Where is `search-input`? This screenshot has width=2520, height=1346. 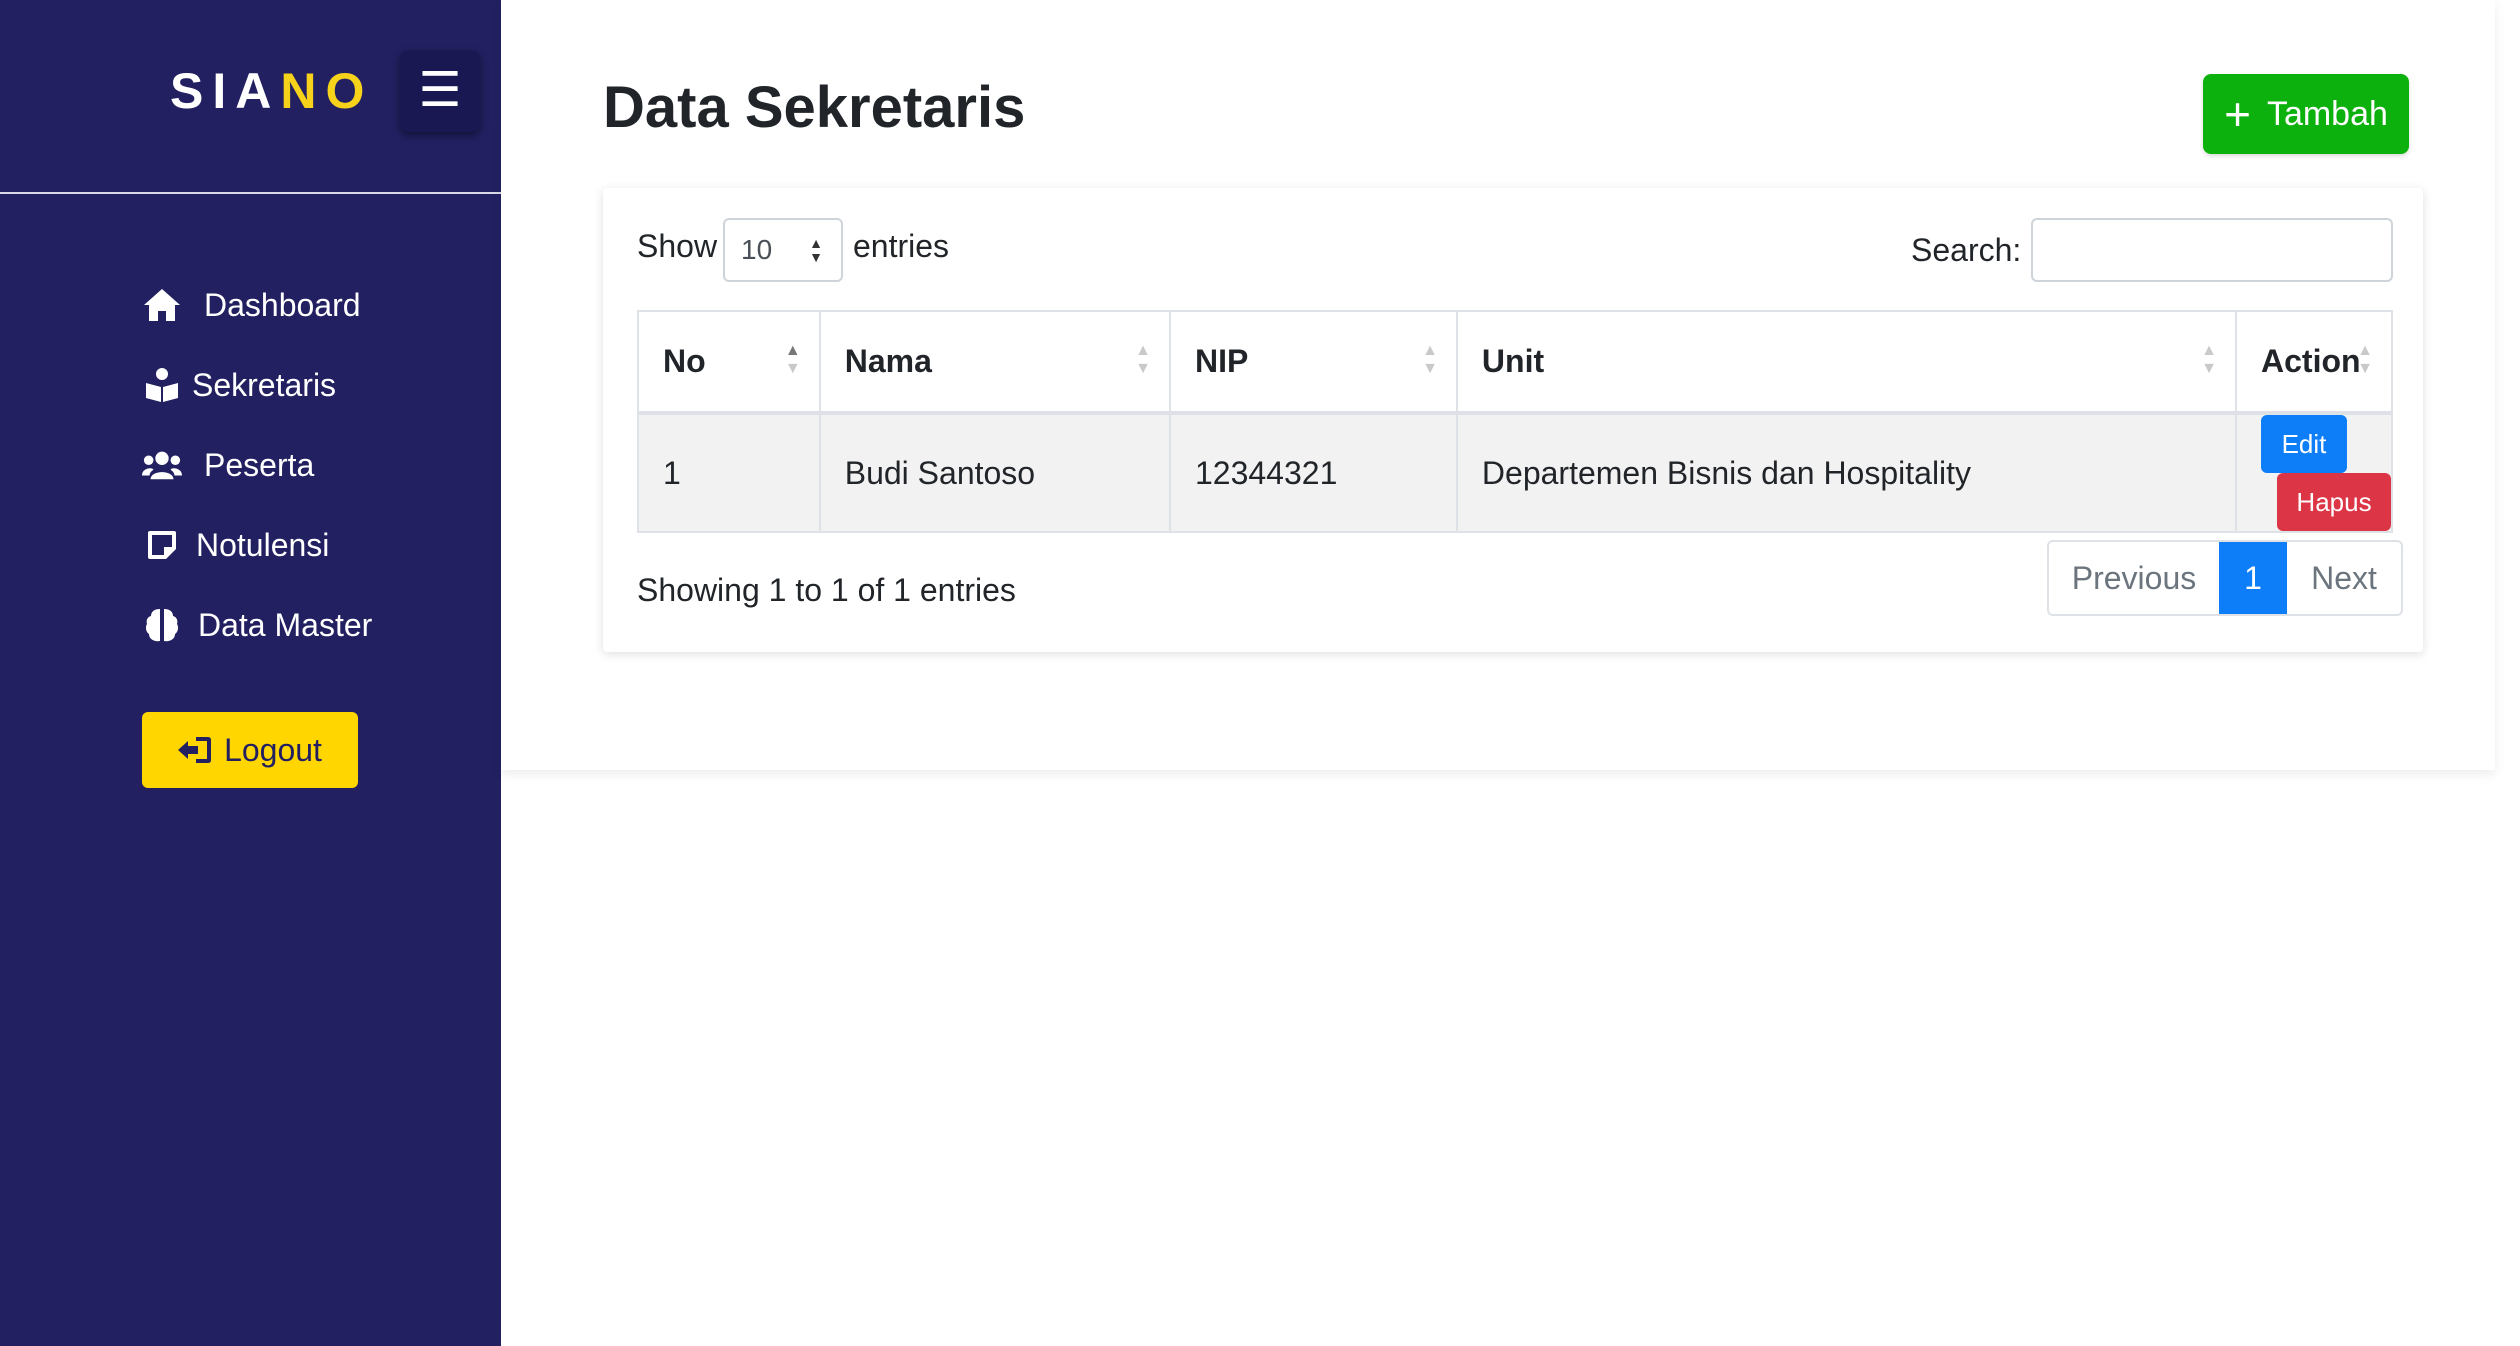
search-input is located at coordinates (2212, 250).